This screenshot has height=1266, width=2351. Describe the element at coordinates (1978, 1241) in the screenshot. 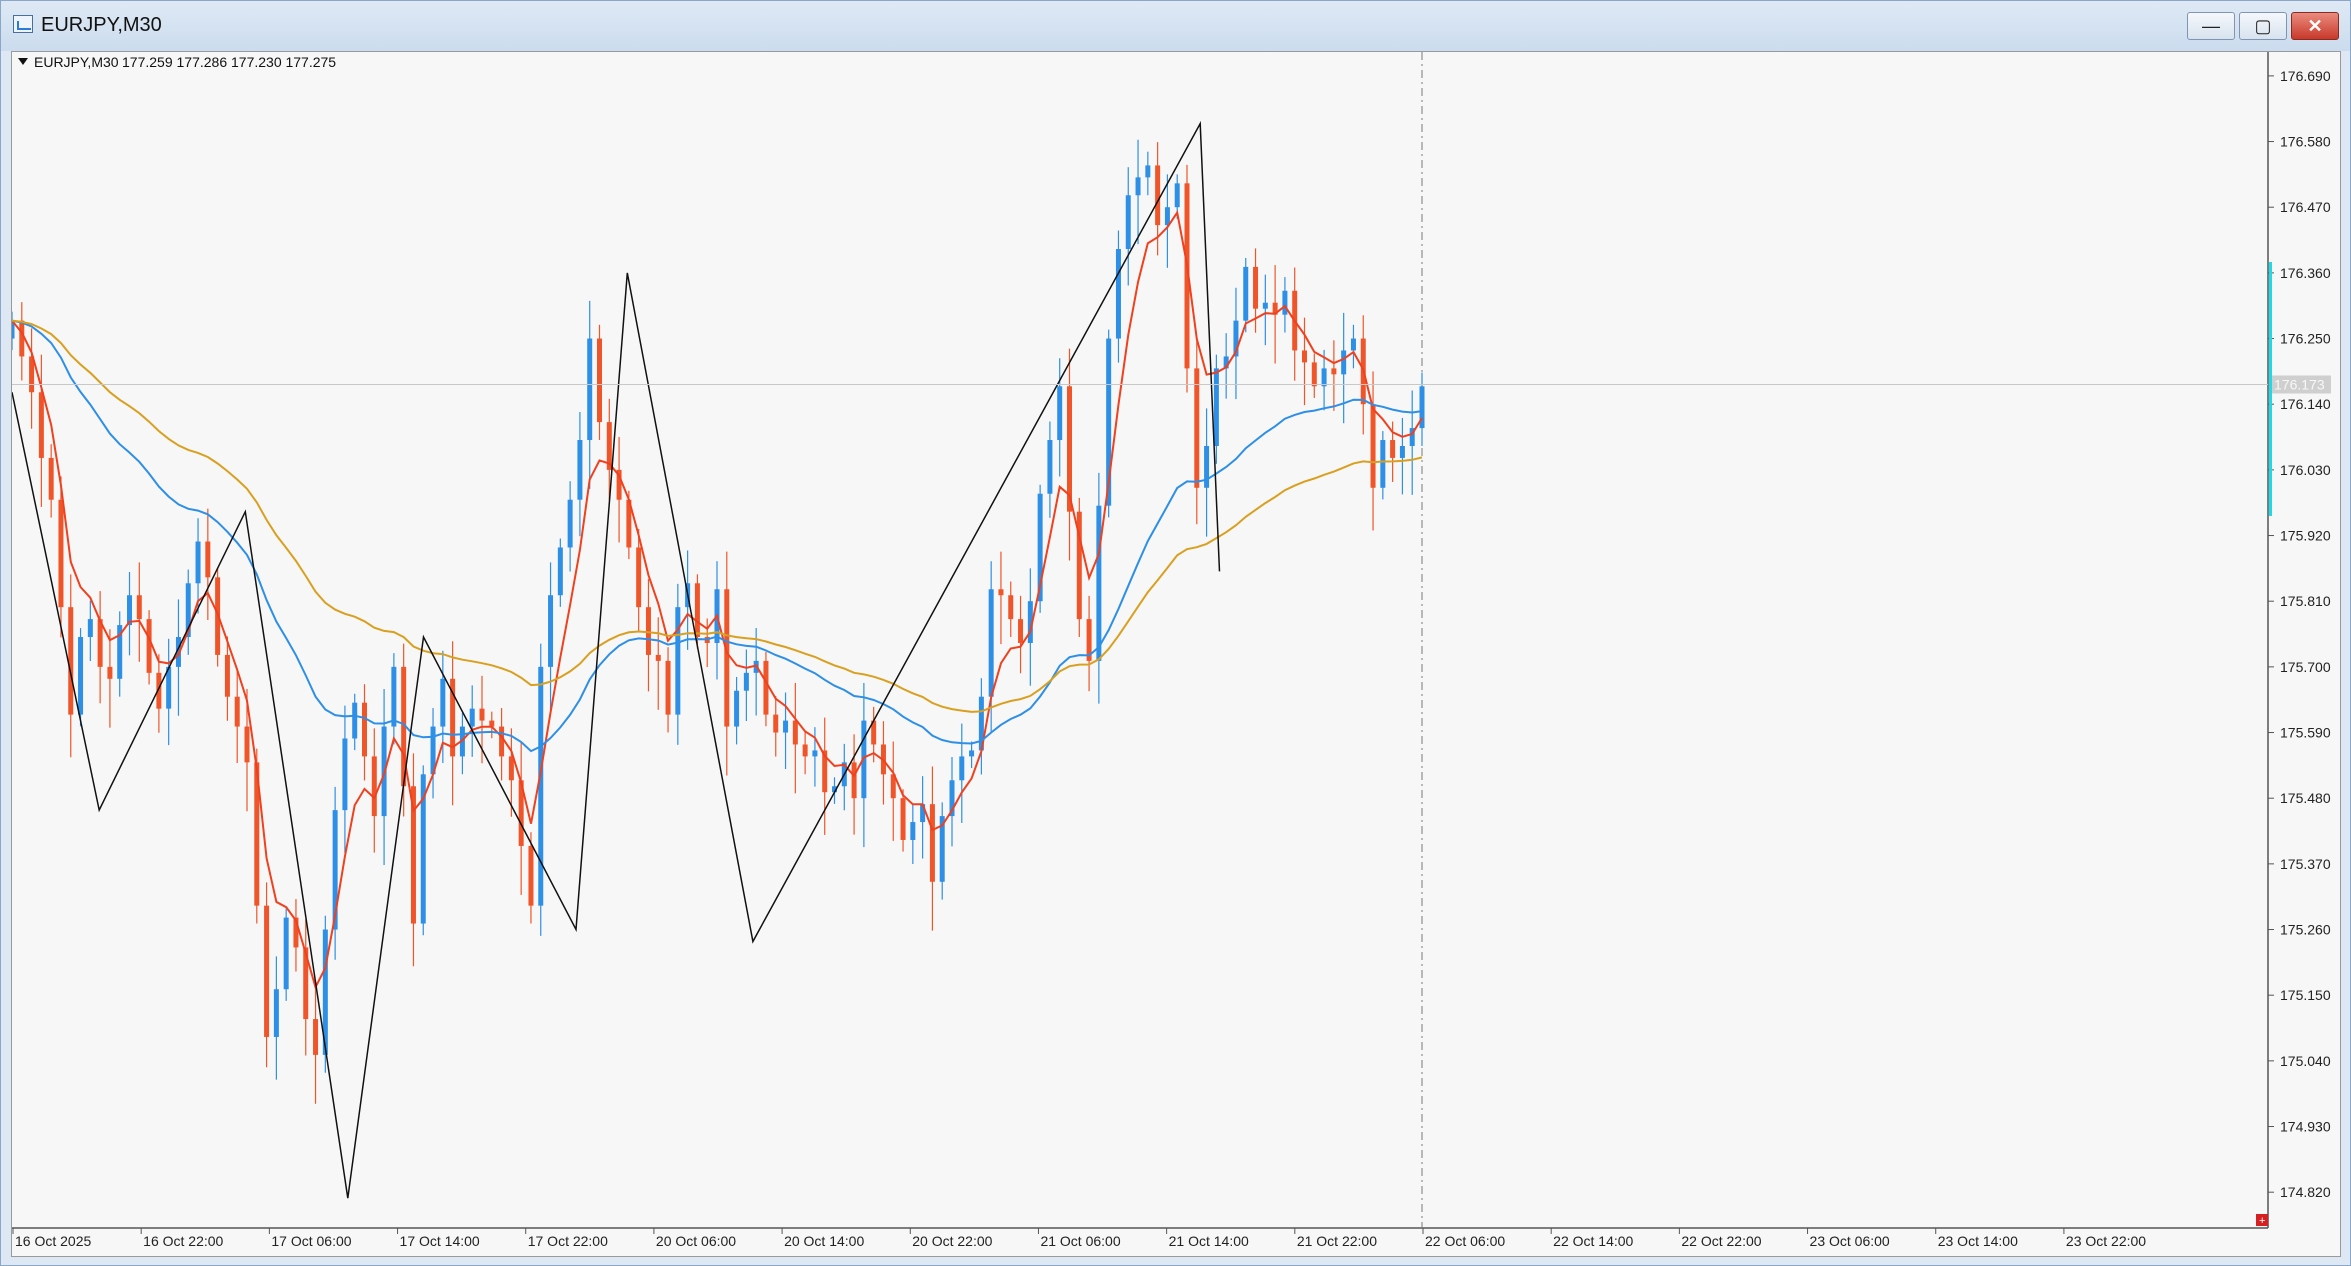

I see `time-tick-label: 23 Oct 14:00` at that location.